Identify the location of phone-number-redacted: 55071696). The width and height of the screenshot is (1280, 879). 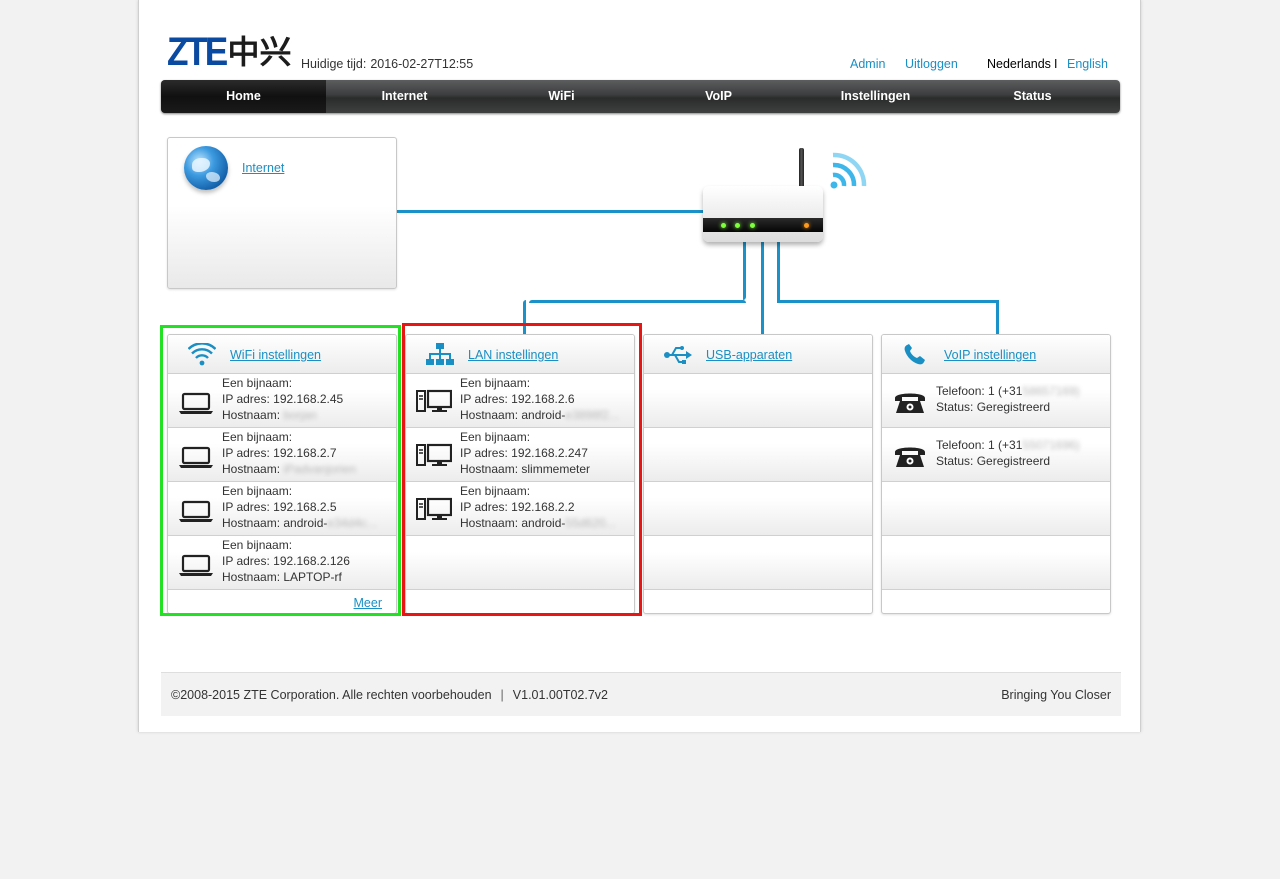
(1051, 445).